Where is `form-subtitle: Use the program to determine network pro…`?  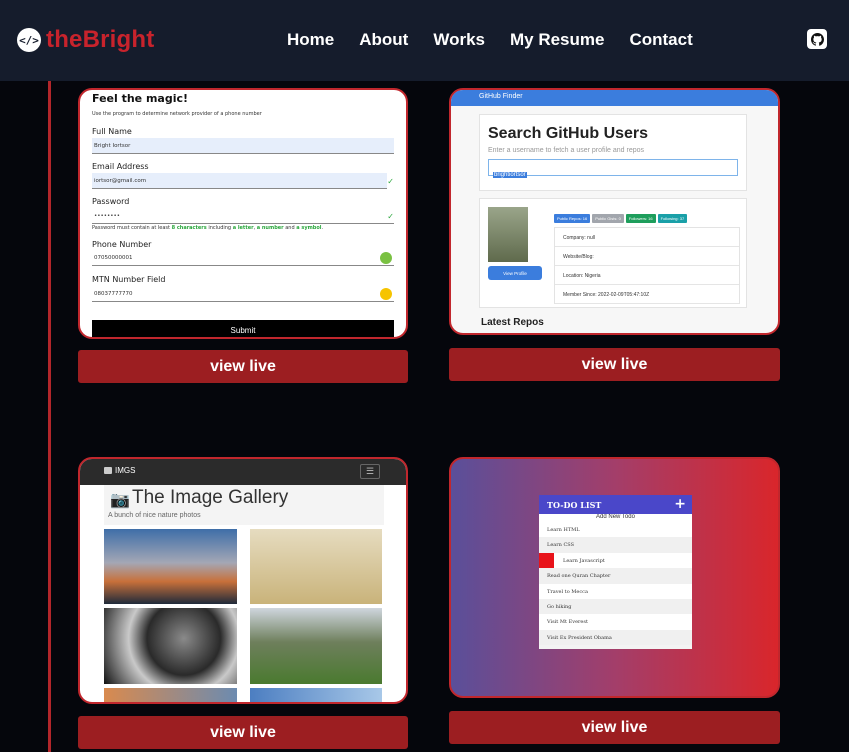 form-subtitle: Use the program to determine network pro… is located at coordinates (177, 114).